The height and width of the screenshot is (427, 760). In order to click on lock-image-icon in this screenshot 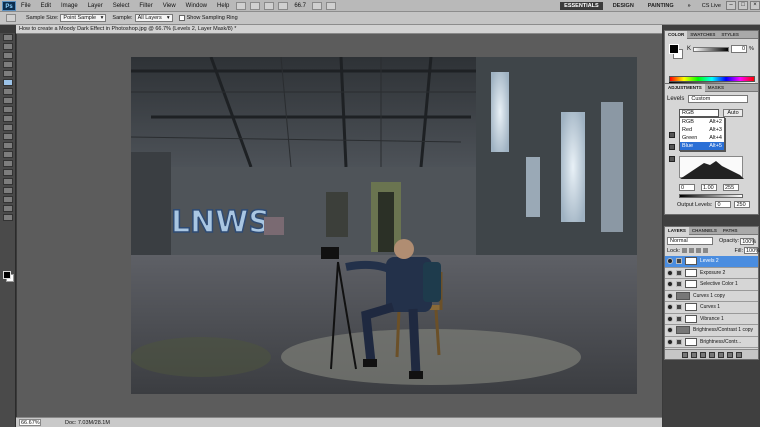, I will do `click(692, 250)`.